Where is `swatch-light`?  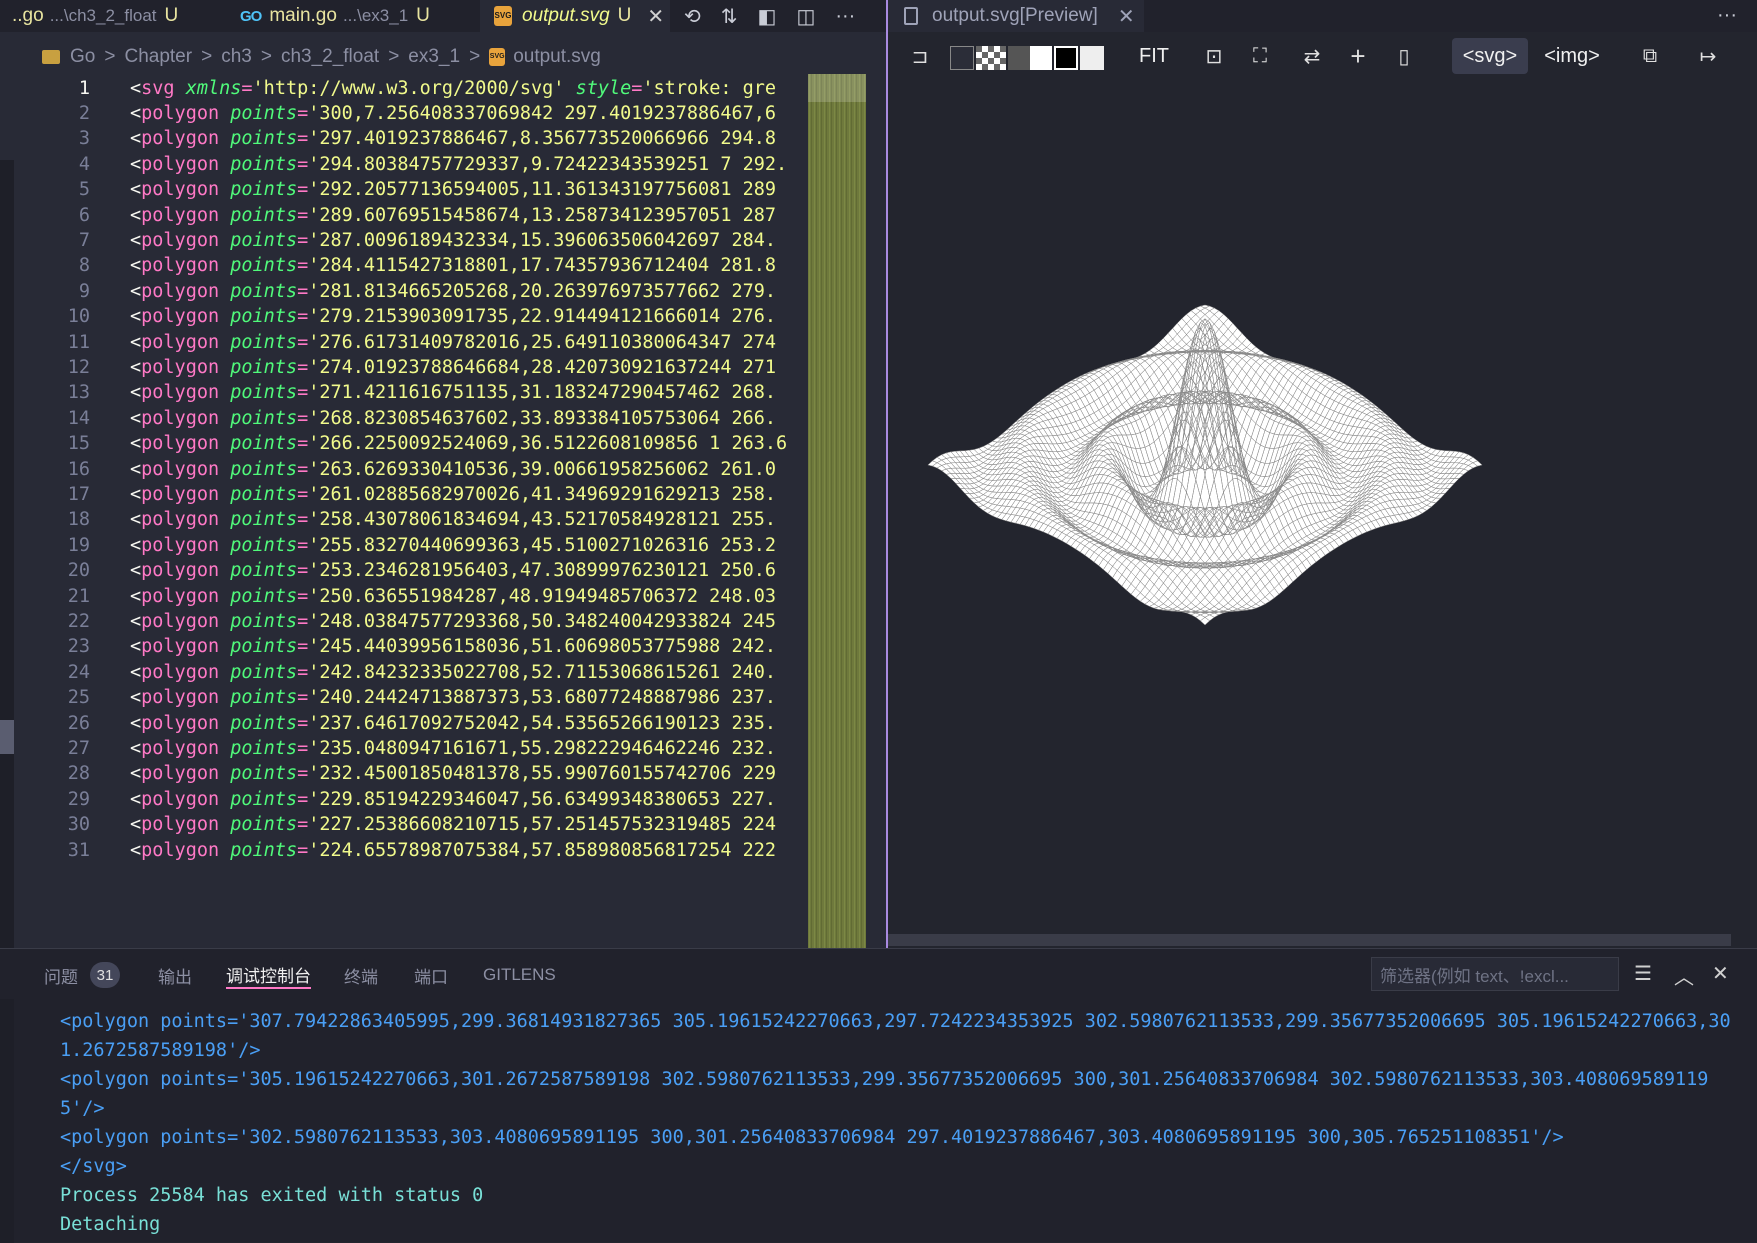
swatch-light is located at coordinates (1092, 58).